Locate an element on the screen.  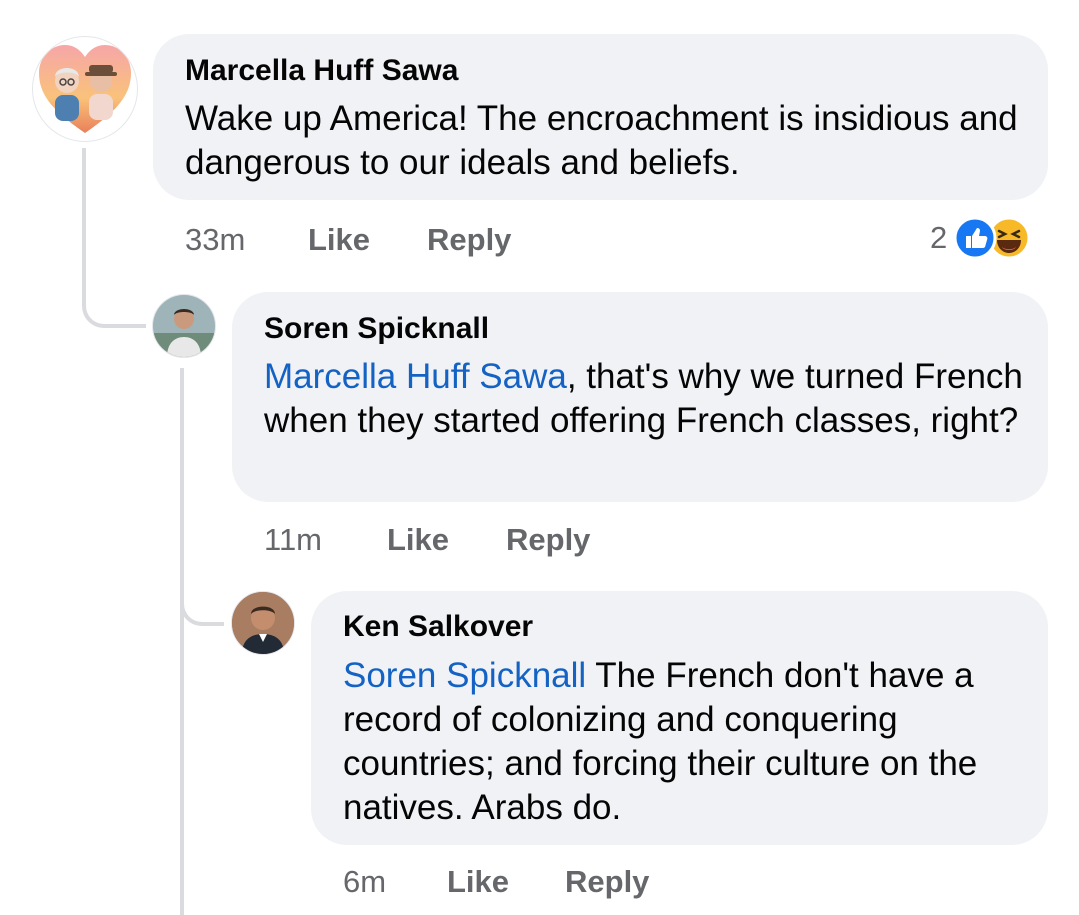
comment-author: Marcella Huff Sawa is located at coordinates (321, 71).